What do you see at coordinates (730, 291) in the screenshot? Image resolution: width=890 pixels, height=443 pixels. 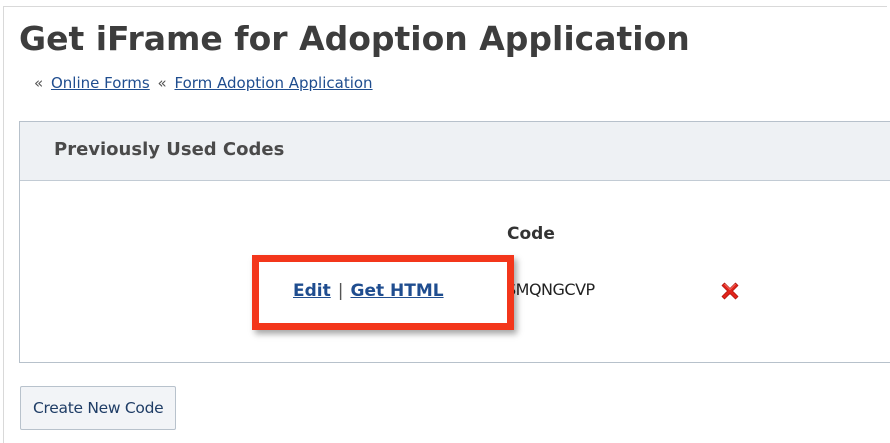 I see `red-x-icon` at bounding box center [730, 291].